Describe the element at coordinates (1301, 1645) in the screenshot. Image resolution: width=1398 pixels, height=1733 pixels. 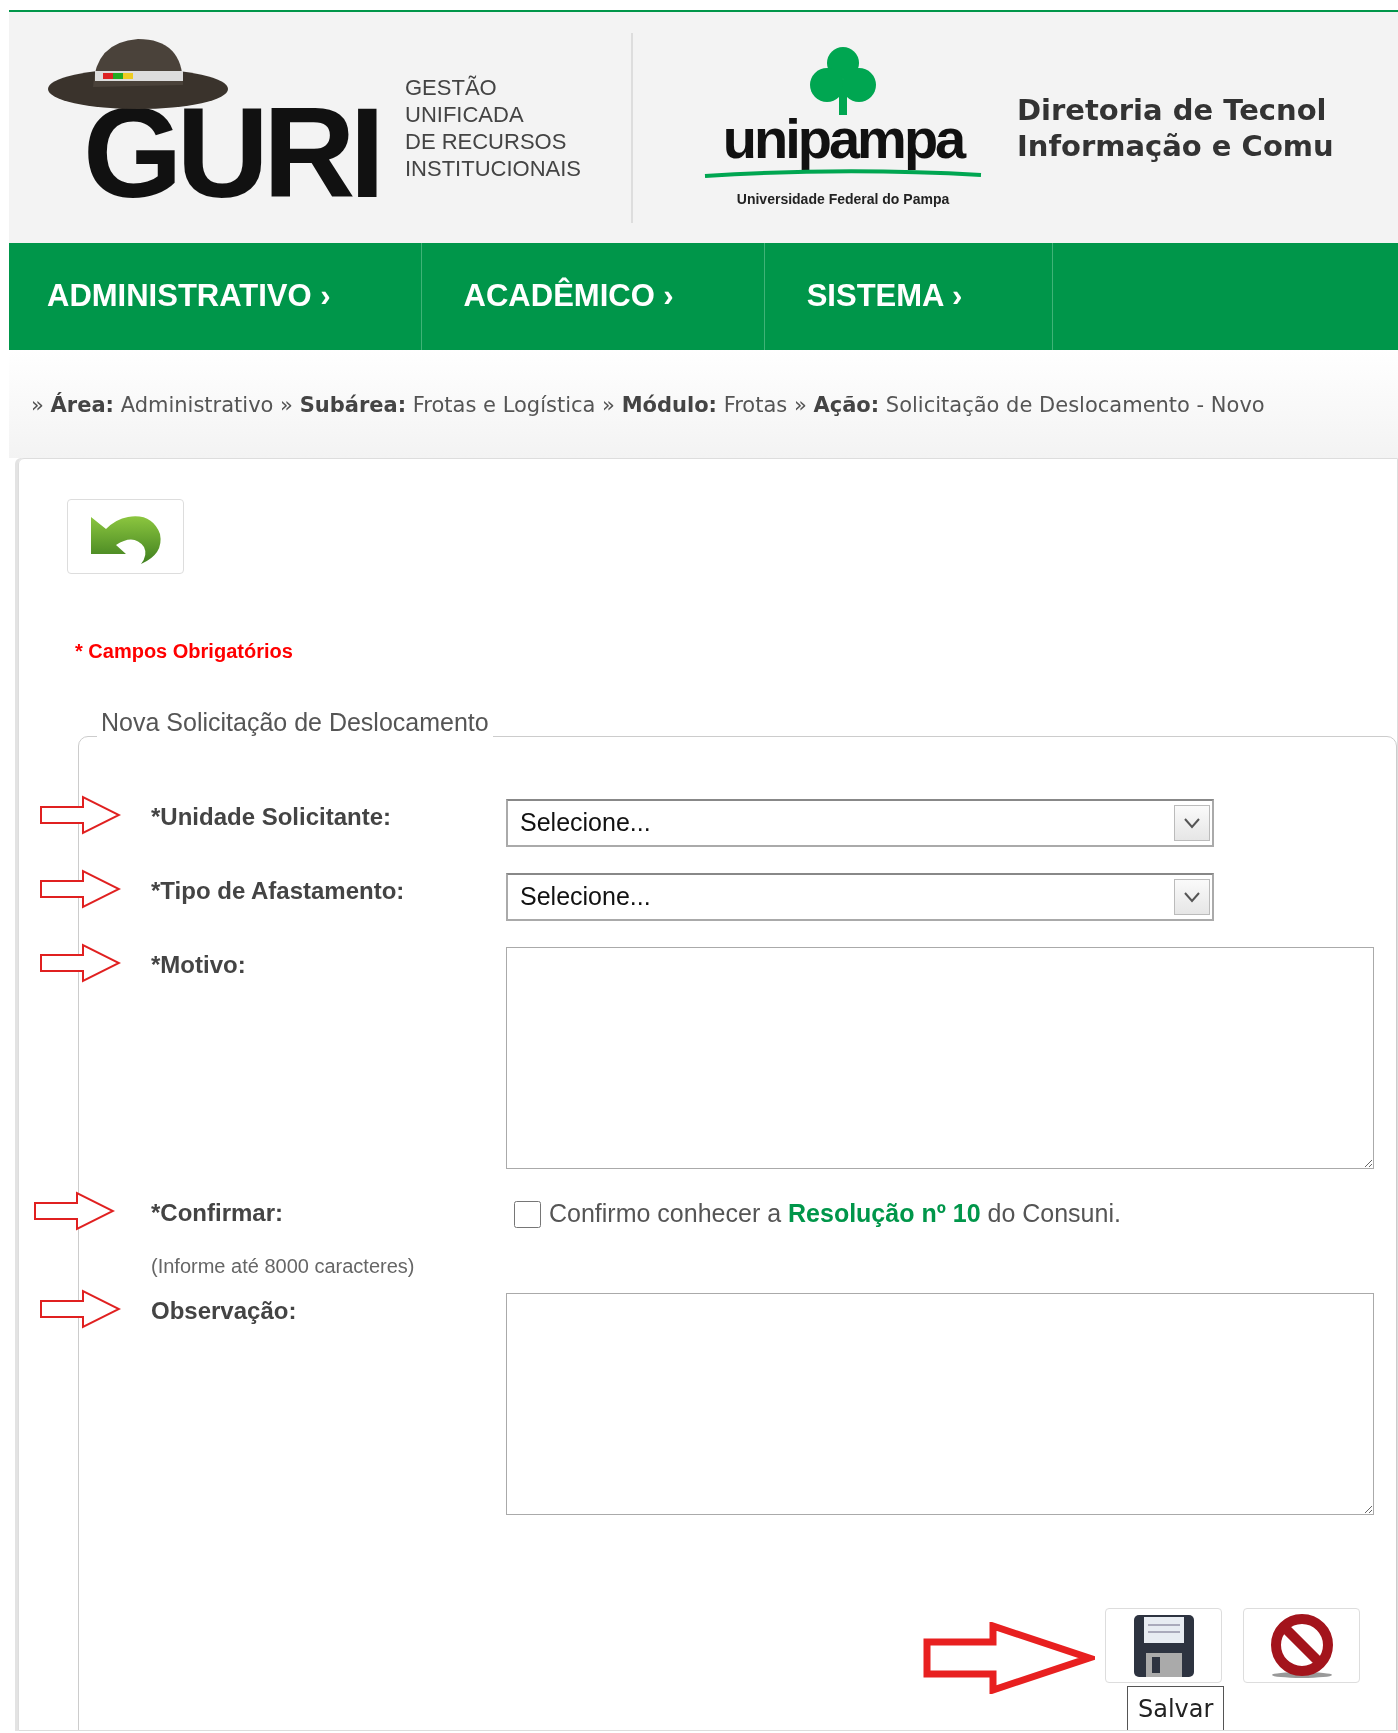
I see `cancel-button` at that location.